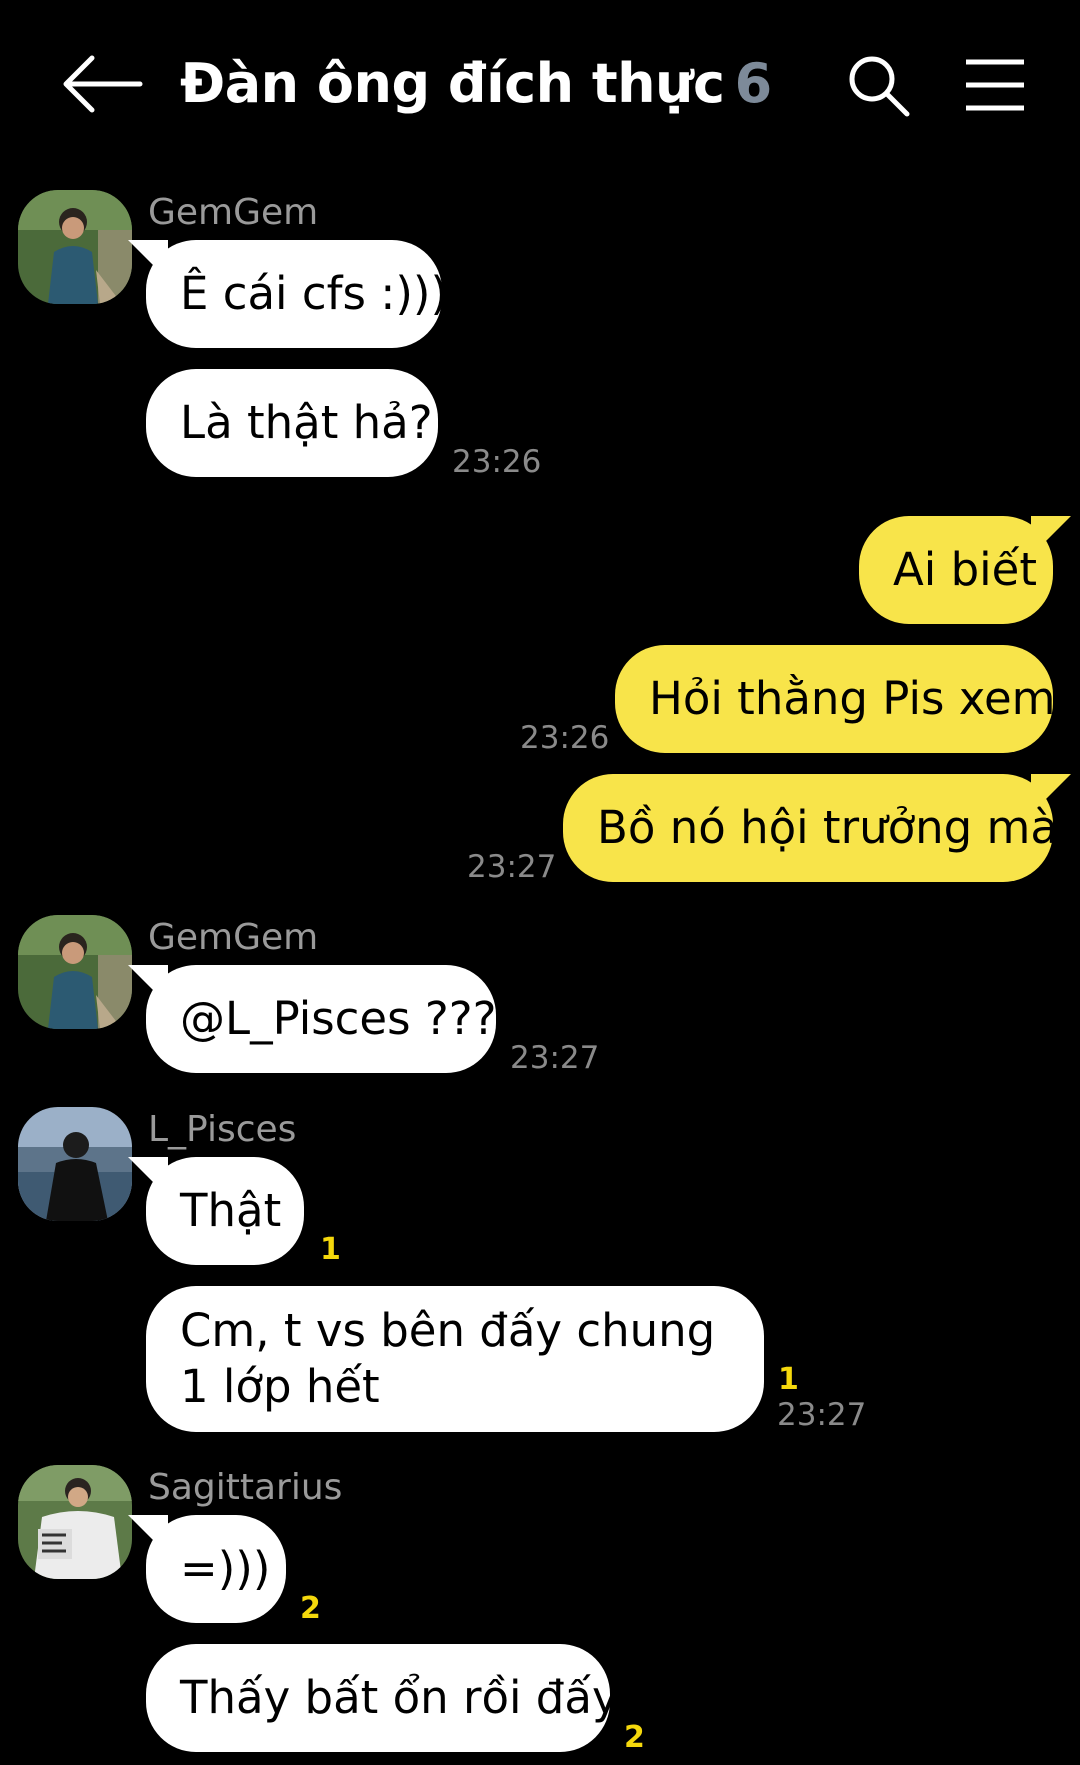 This screenshot has width=1080, height=1765. I want to click on message-bubble: Ai biết, so click(956, 570).